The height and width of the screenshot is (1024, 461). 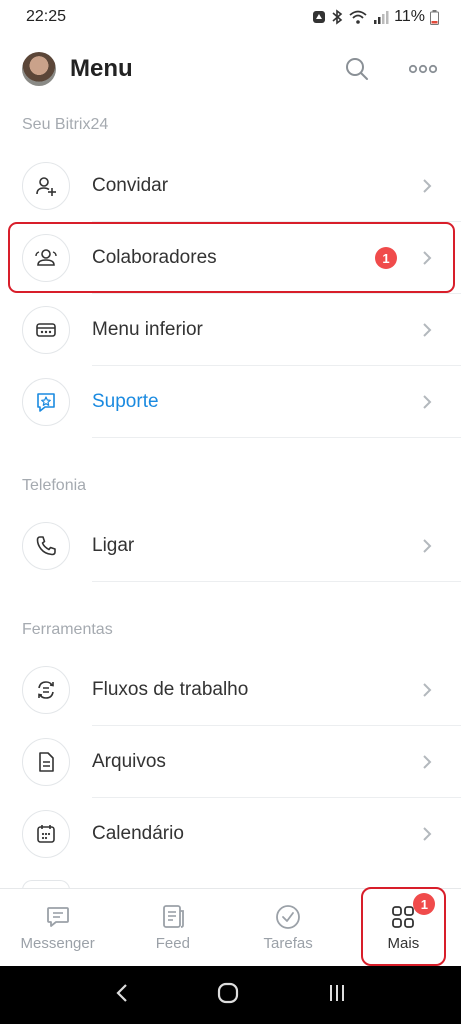 What do you see at coordinates (172, 943) in the screenshot?
I see `nav-label: Feed` at bounding box center [172, 943].